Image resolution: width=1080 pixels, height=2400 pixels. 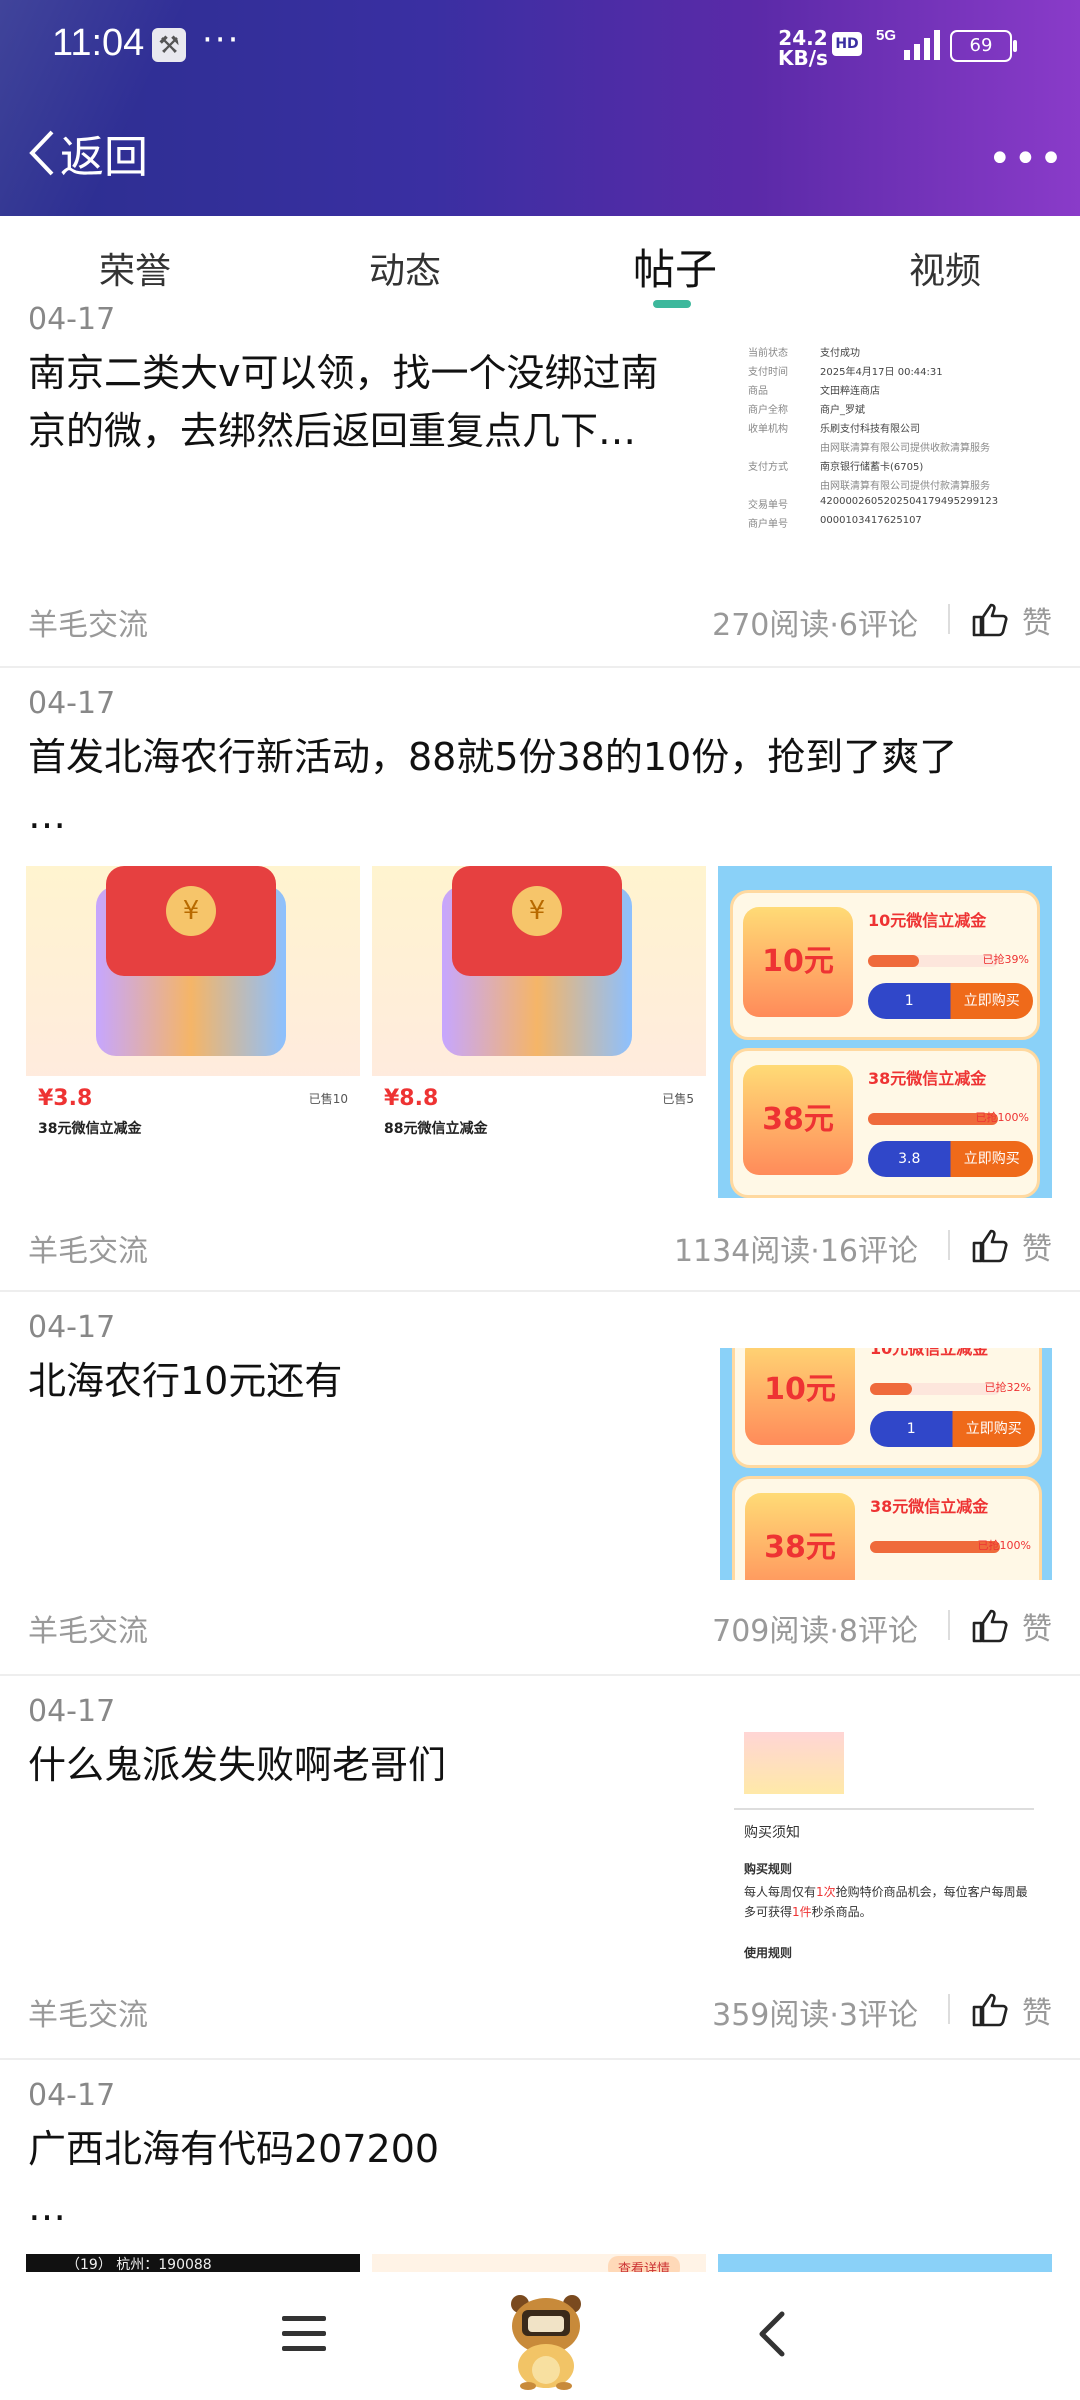 I want to click on receipt-key: 支付方式, so click(x=768, y=467).